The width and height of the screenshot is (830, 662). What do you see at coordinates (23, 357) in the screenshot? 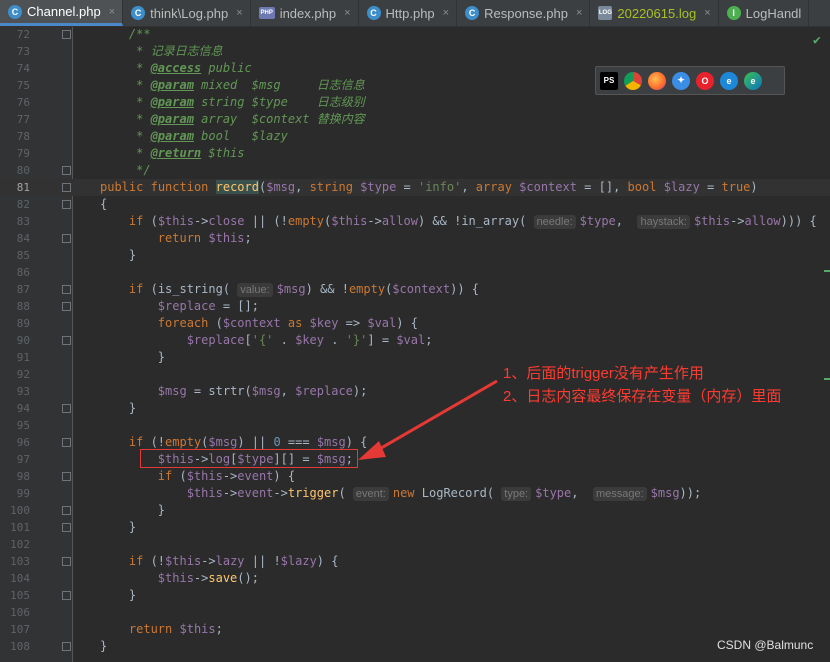
I see `line-number: 91` at bounding box center [23, 357].